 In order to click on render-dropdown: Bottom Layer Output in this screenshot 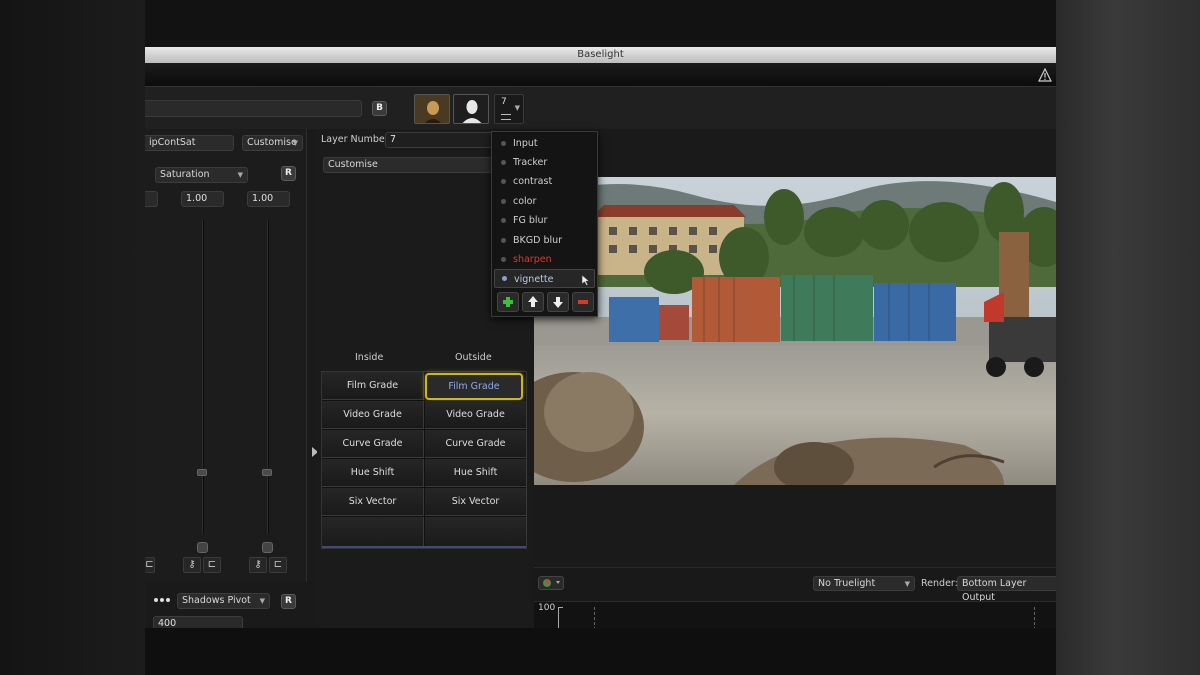, I will do `click(1006, 589)`.